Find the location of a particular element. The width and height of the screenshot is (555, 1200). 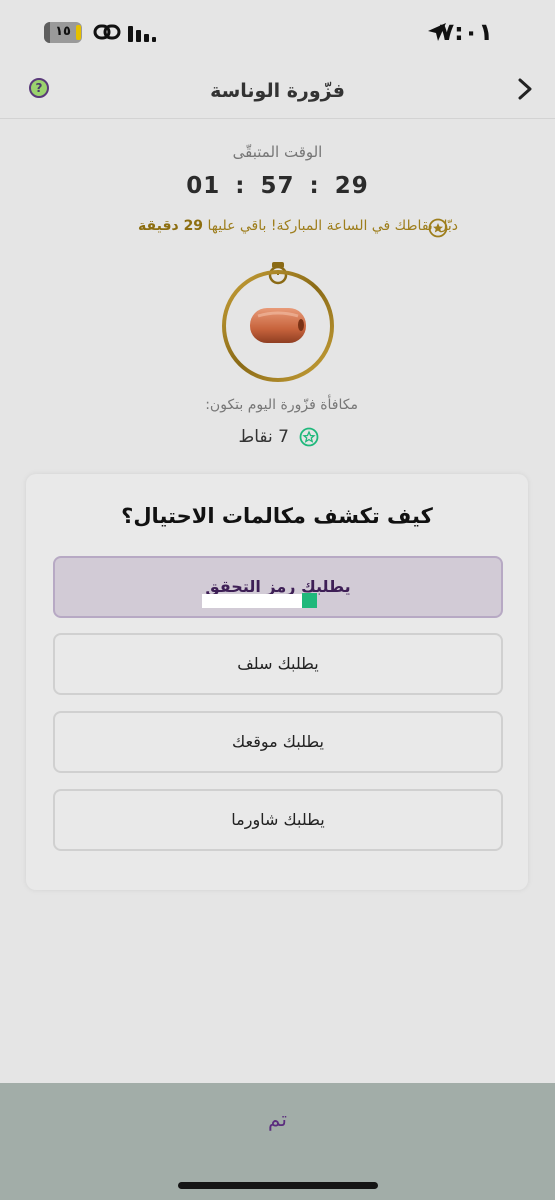

answer-option-1: يطلبك رمز التحقق is located at coordinates (278, 587).